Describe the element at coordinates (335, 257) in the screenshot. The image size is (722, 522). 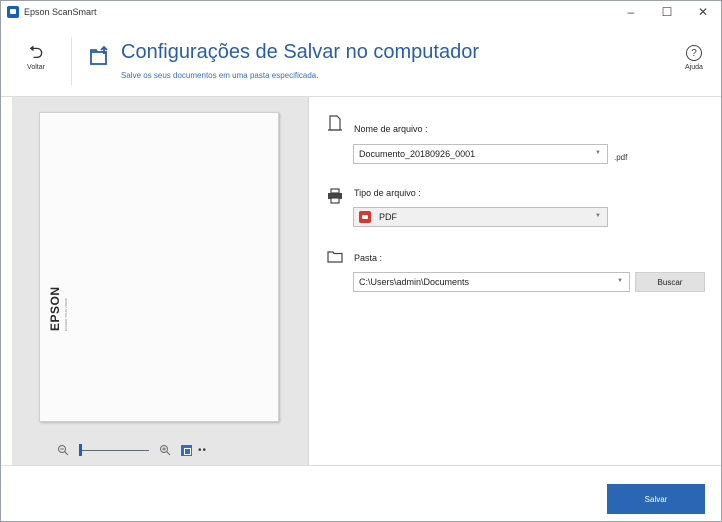
I see `folder-icon` at that location.